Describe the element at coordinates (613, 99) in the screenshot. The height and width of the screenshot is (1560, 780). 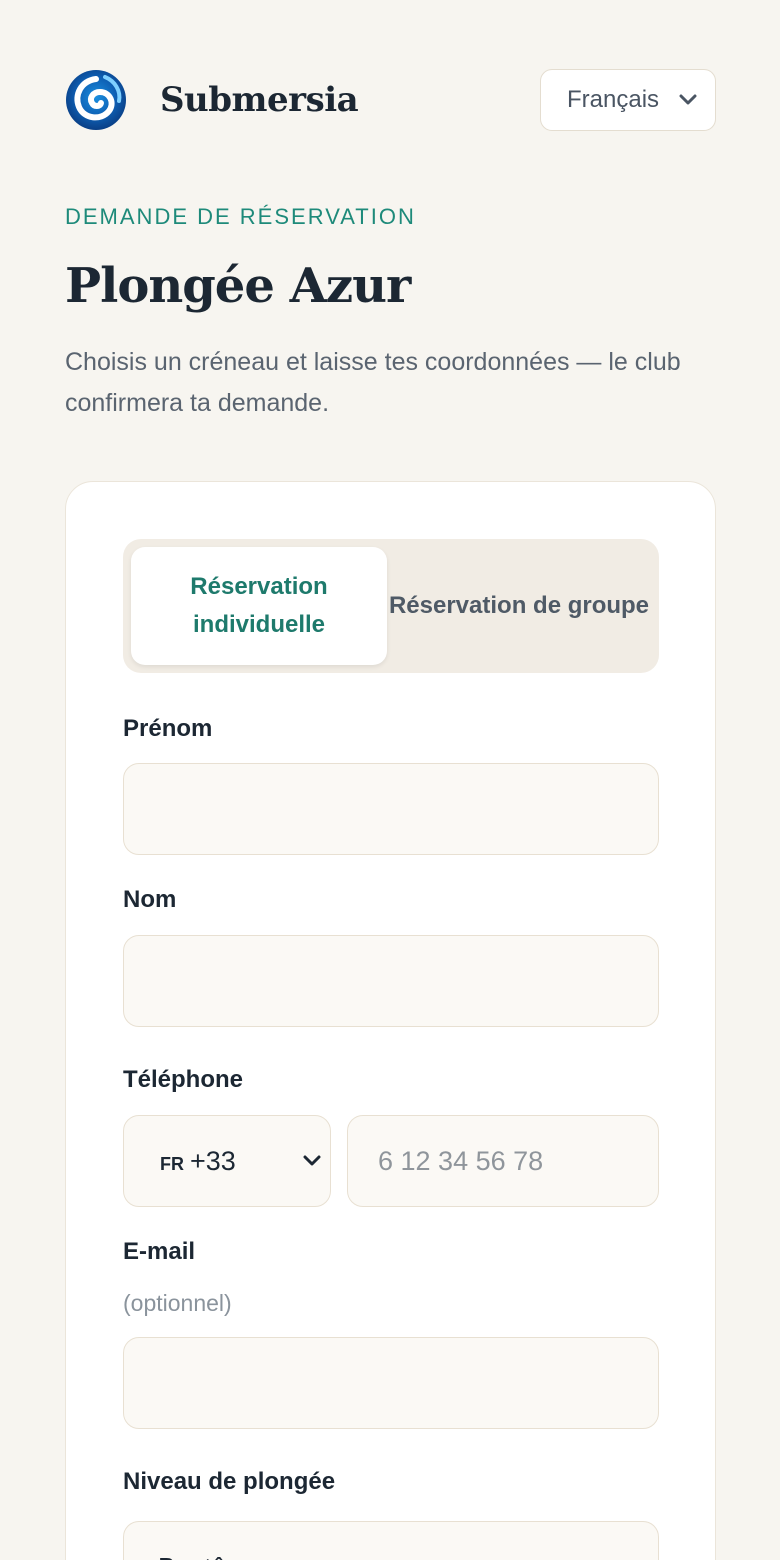
I see `language-value: Français` at that location.